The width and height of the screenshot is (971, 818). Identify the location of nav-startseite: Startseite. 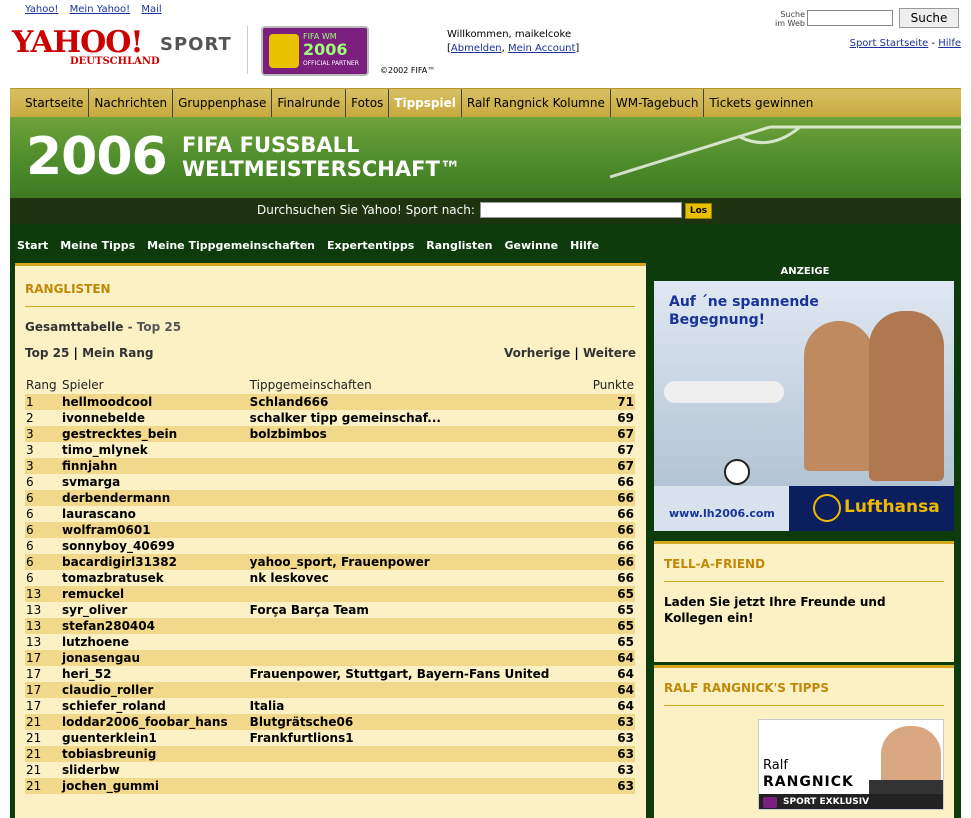
(50, 103).